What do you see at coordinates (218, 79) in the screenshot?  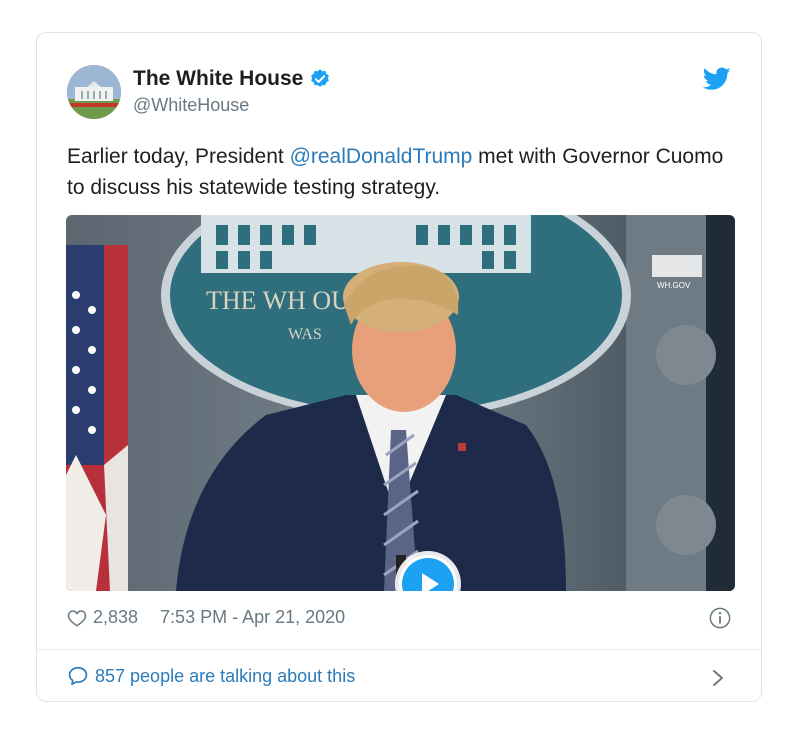 I see `author-name: The White House` at bounding box center [218, 79].